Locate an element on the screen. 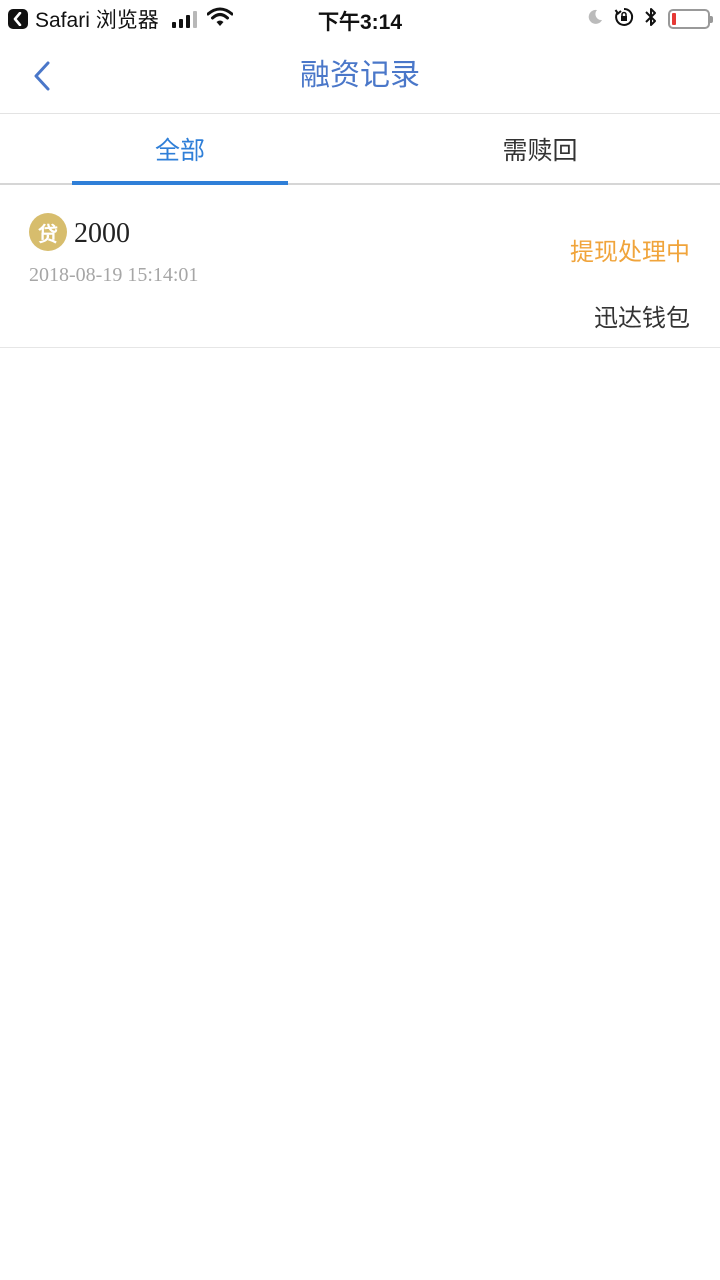  rotation-lock-icon is located at coordinates (624, 19).